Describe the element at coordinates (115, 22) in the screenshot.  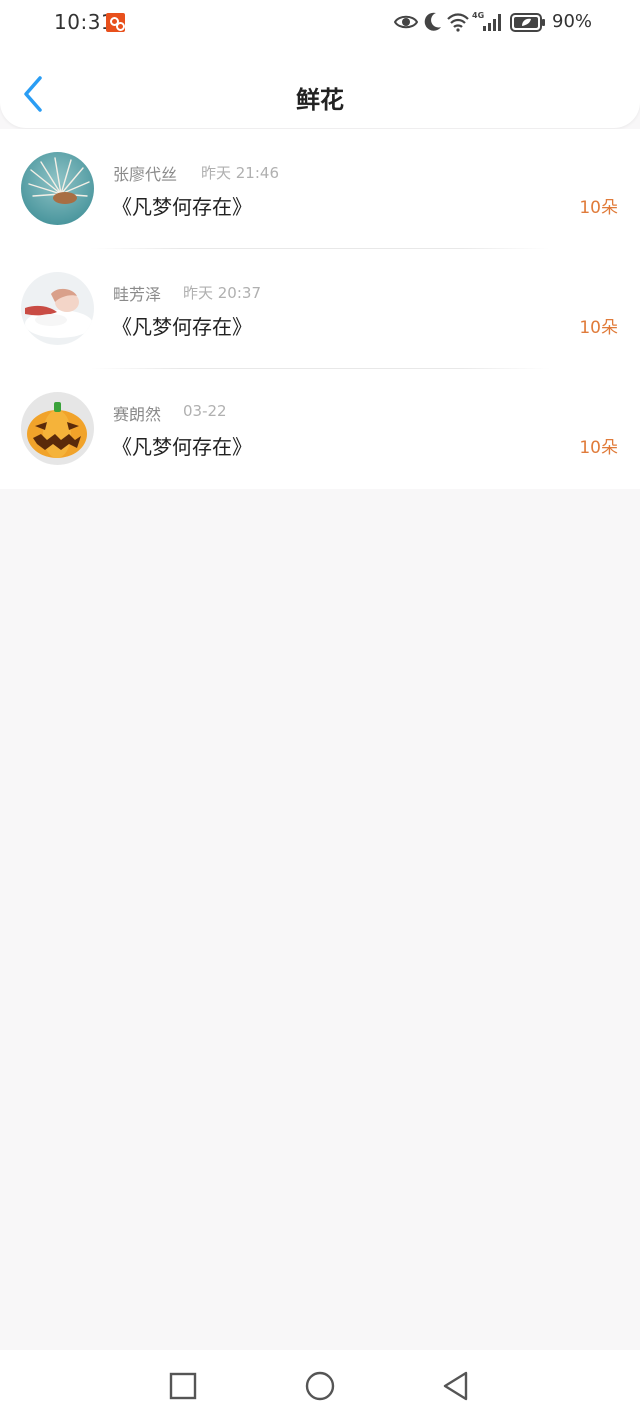
I see `app-badge-icon` at that location.